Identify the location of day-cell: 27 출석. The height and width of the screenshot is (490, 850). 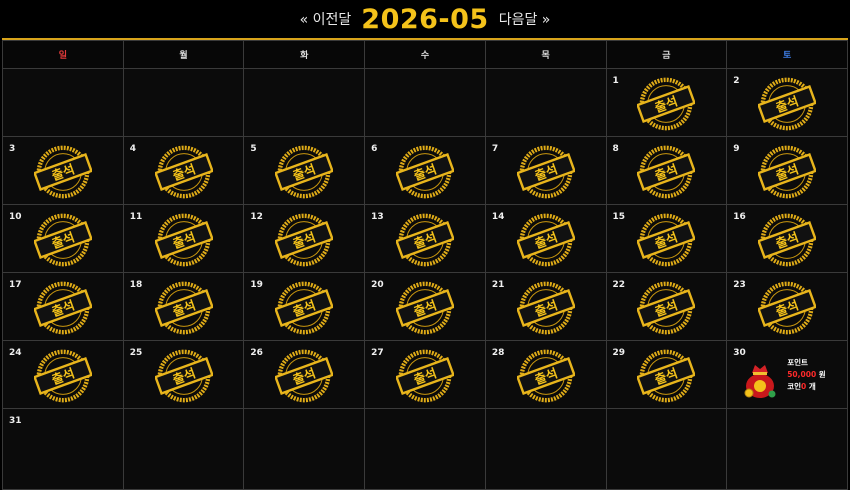
(425, 374).